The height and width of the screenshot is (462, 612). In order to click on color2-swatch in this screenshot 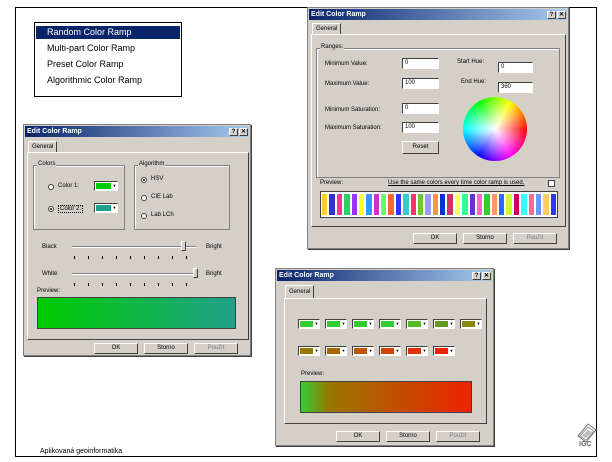, I will do `click(103, 208)`.